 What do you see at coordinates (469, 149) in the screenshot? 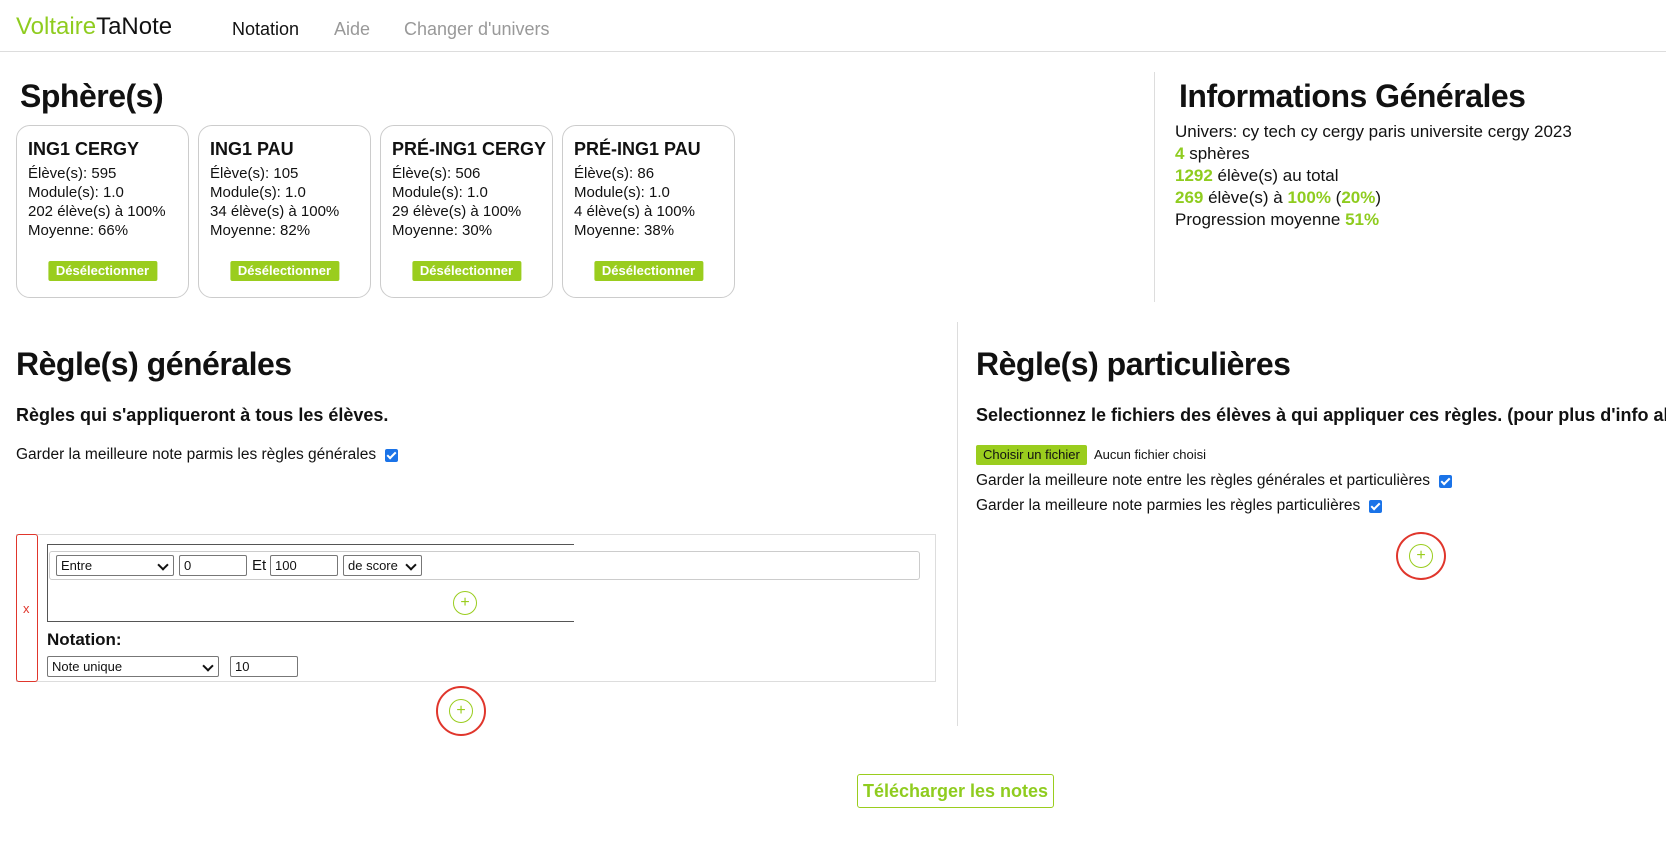
I see `sphere-name: PRÉ-ING1 CERGY` at bounding box center [469, 149].